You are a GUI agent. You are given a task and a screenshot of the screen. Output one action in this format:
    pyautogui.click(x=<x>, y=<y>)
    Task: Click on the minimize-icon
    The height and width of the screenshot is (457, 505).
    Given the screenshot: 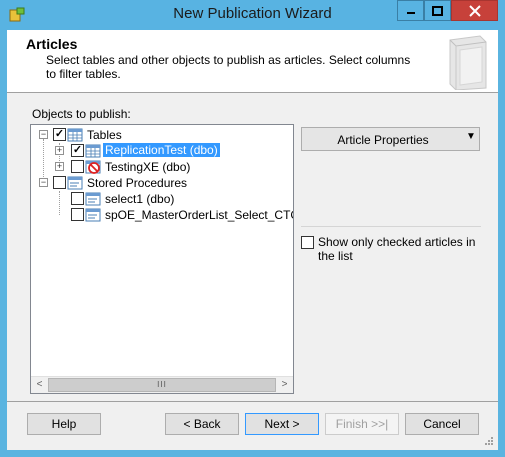 What is the action you would take?
    pyautogui.click(x=410, y=12)
    